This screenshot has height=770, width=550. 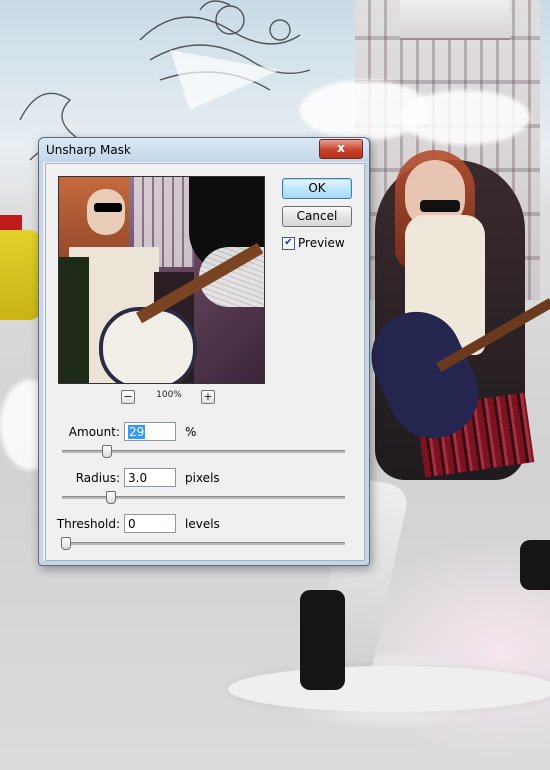 I want to click on radius-slider-track, so click(x=203, y=497).